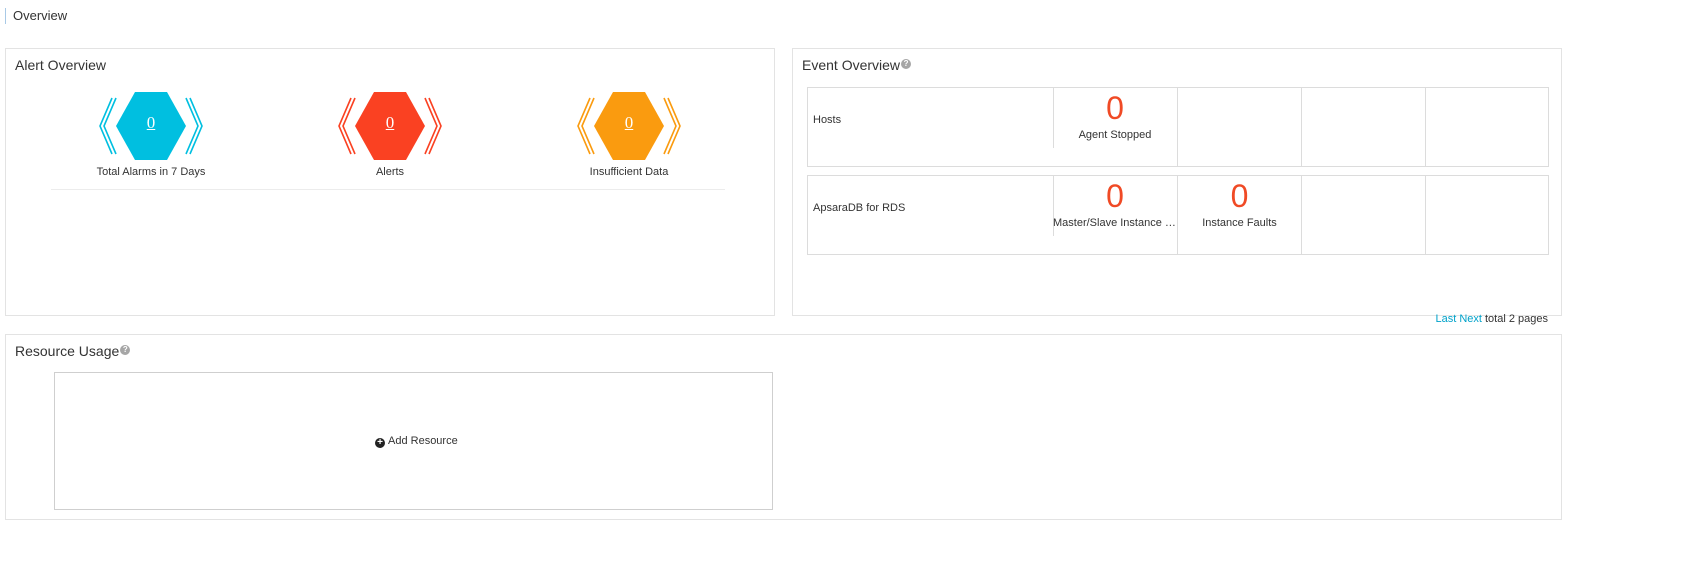 Image resolution: width=1691 pixels, height=566 pixels. I want to click on event-overview-title-text: Event Overview, so click(851, 65).